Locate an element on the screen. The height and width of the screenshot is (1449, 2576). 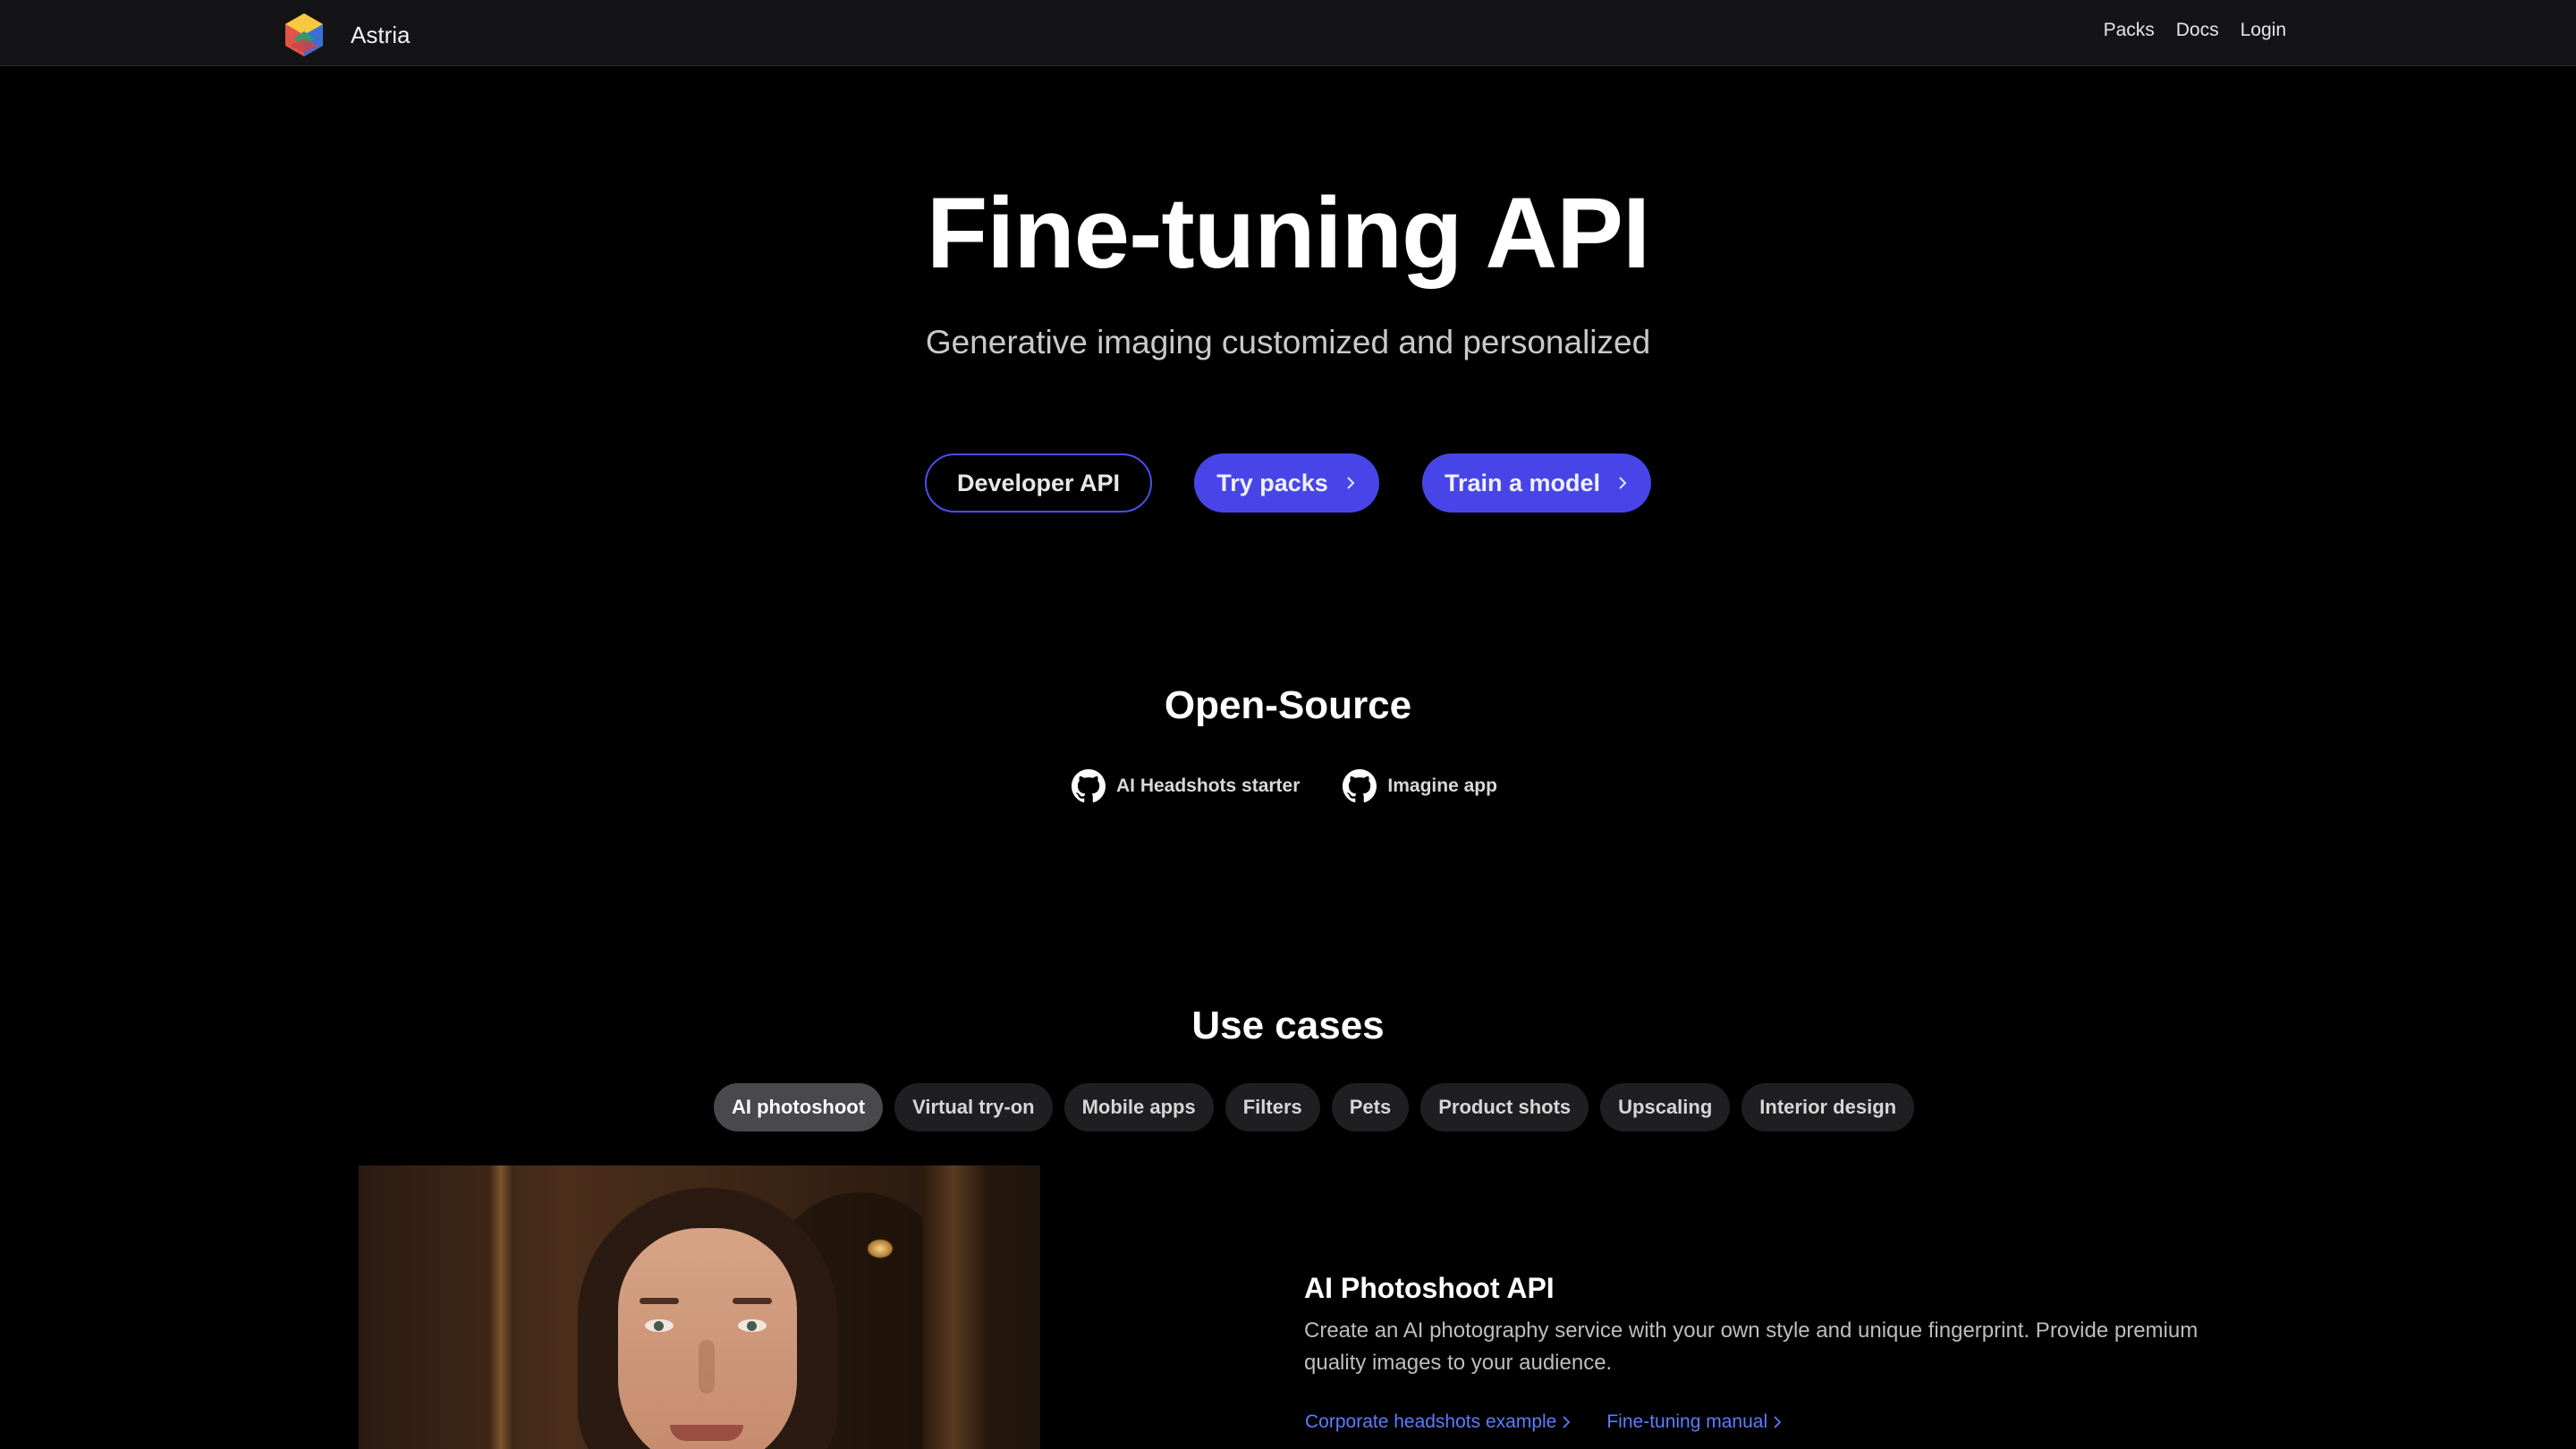
astria-logo-icon is located at coordinates (304, 34).